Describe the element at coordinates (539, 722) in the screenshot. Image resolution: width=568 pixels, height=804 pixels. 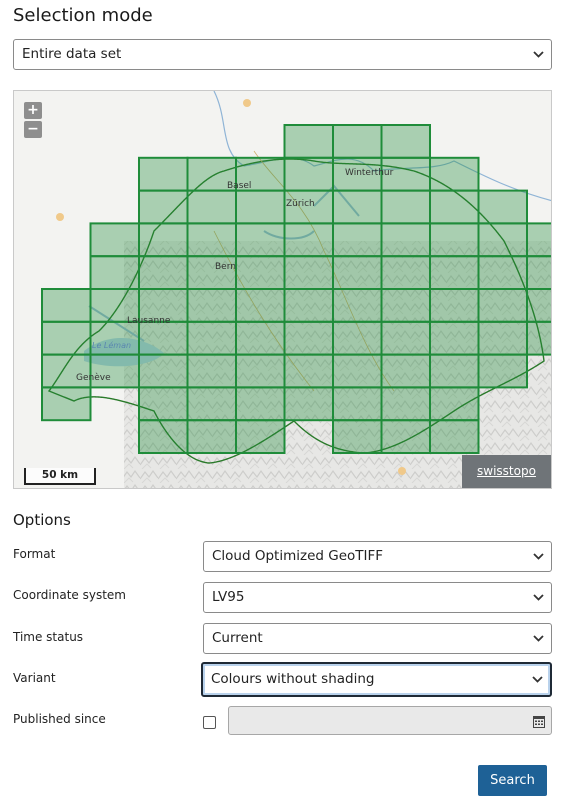
I see `calendar-icon` at that location.